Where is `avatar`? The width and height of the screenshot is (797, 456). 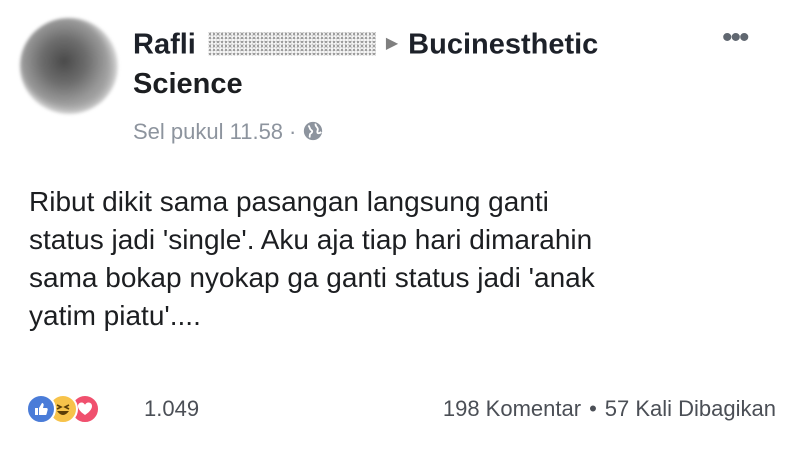
avatar is located at coordinates (69, 66).